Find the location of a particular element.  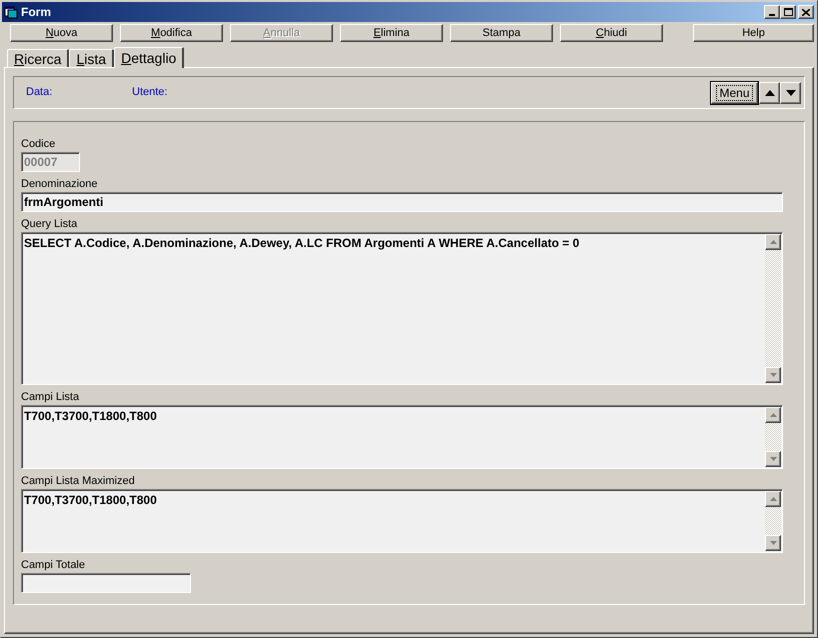

field-label: Campi Lista is located at coordinates (50, 397).